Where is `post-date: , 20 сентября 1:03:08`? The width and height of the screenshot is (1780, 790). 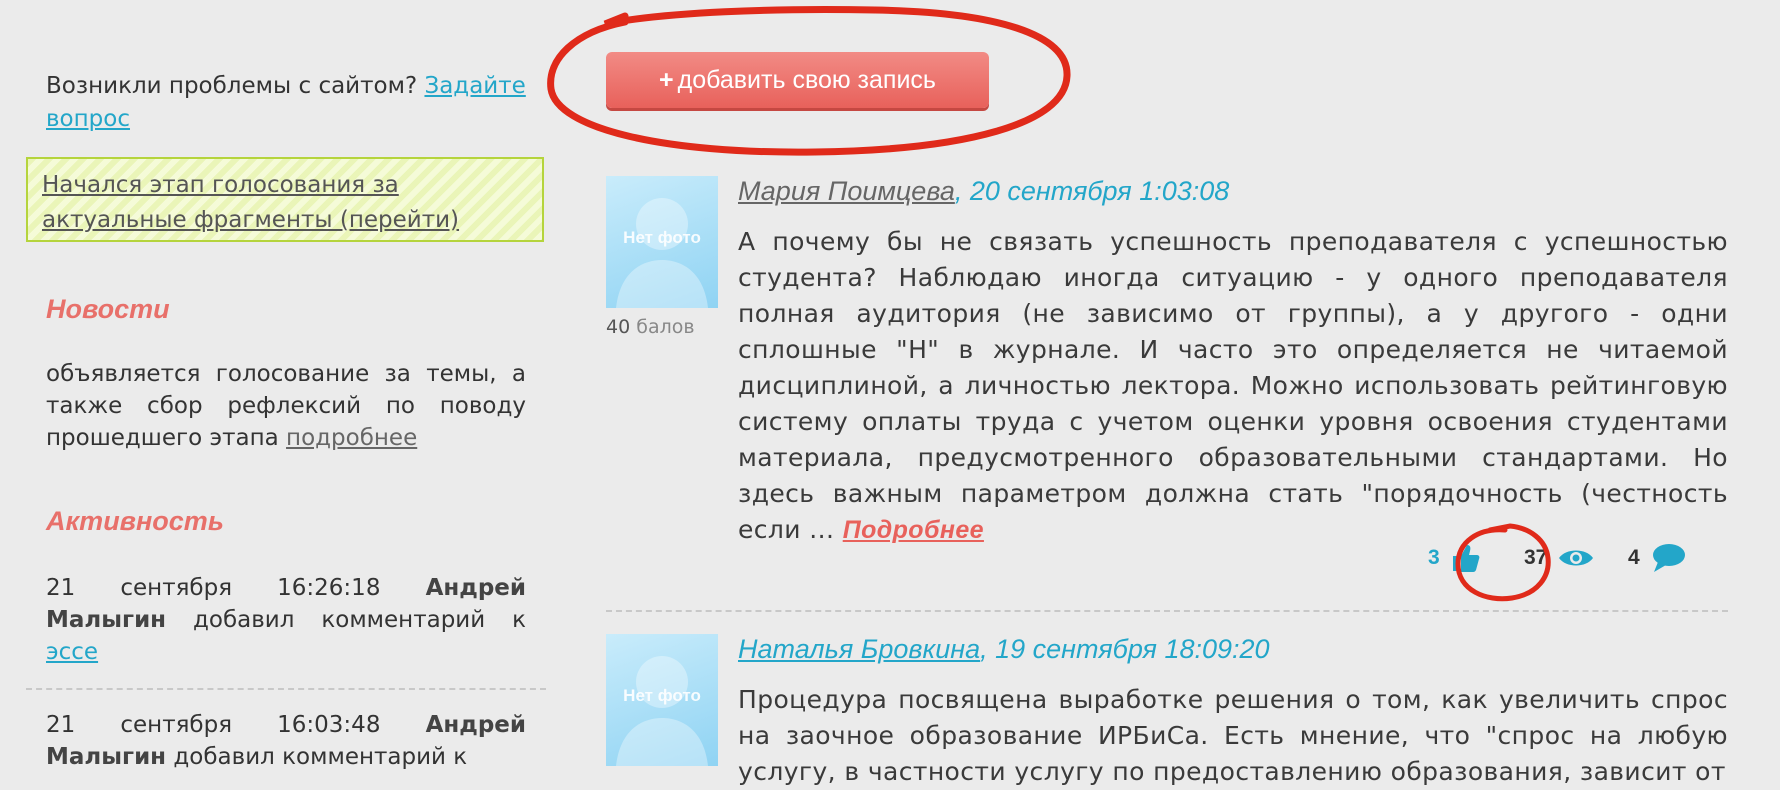
post-date: , 20 сентября 1:03:08 is located at coordinates (1092, 191).